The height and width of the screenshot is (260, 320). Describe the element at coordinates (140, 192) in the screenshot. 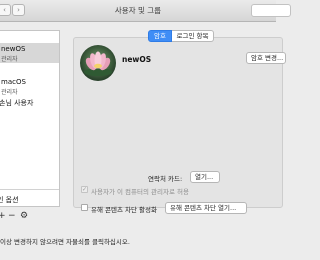

I see `admin-checkbox-label: 사용자가 이 컴퓨터의 관리자로 허용` at that location.